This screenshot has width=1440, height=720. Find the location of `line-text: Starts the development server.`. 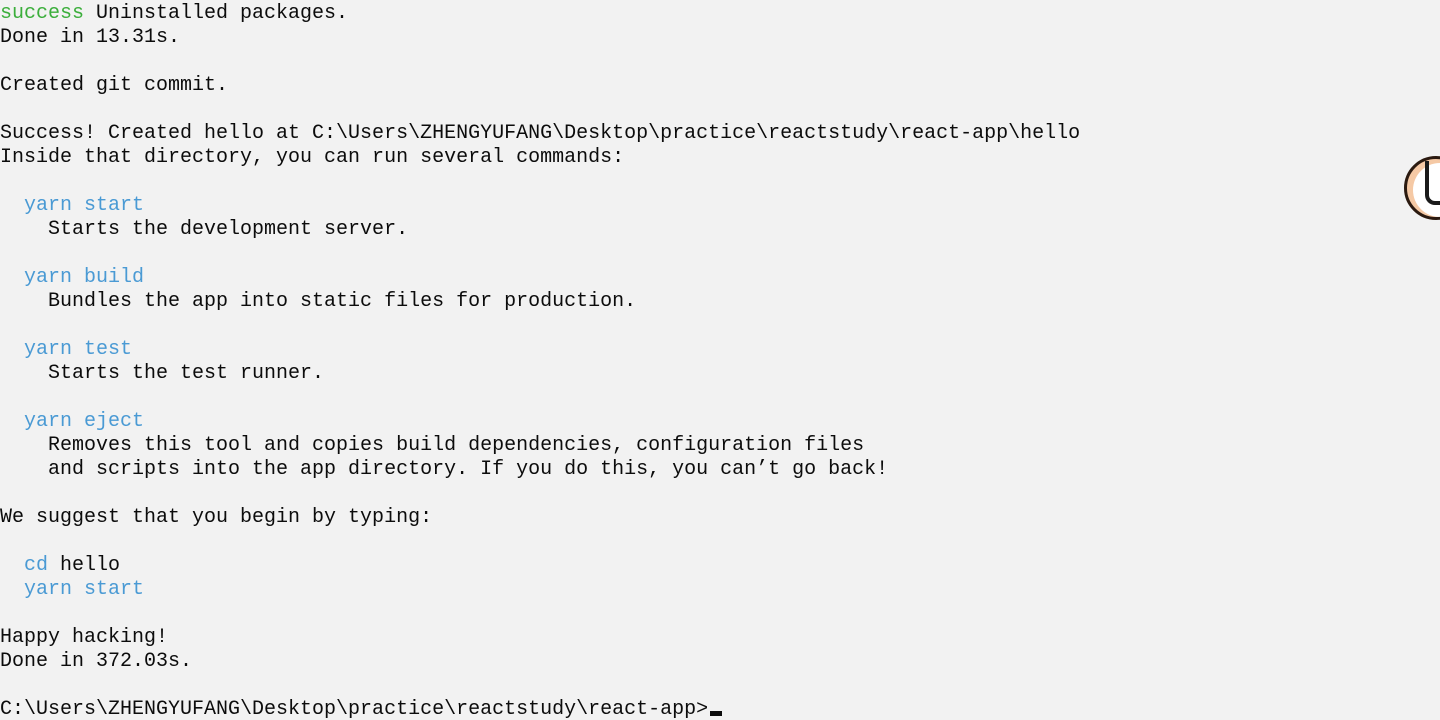

line-text: Starts the development server. is located at coordinates (204, 229).